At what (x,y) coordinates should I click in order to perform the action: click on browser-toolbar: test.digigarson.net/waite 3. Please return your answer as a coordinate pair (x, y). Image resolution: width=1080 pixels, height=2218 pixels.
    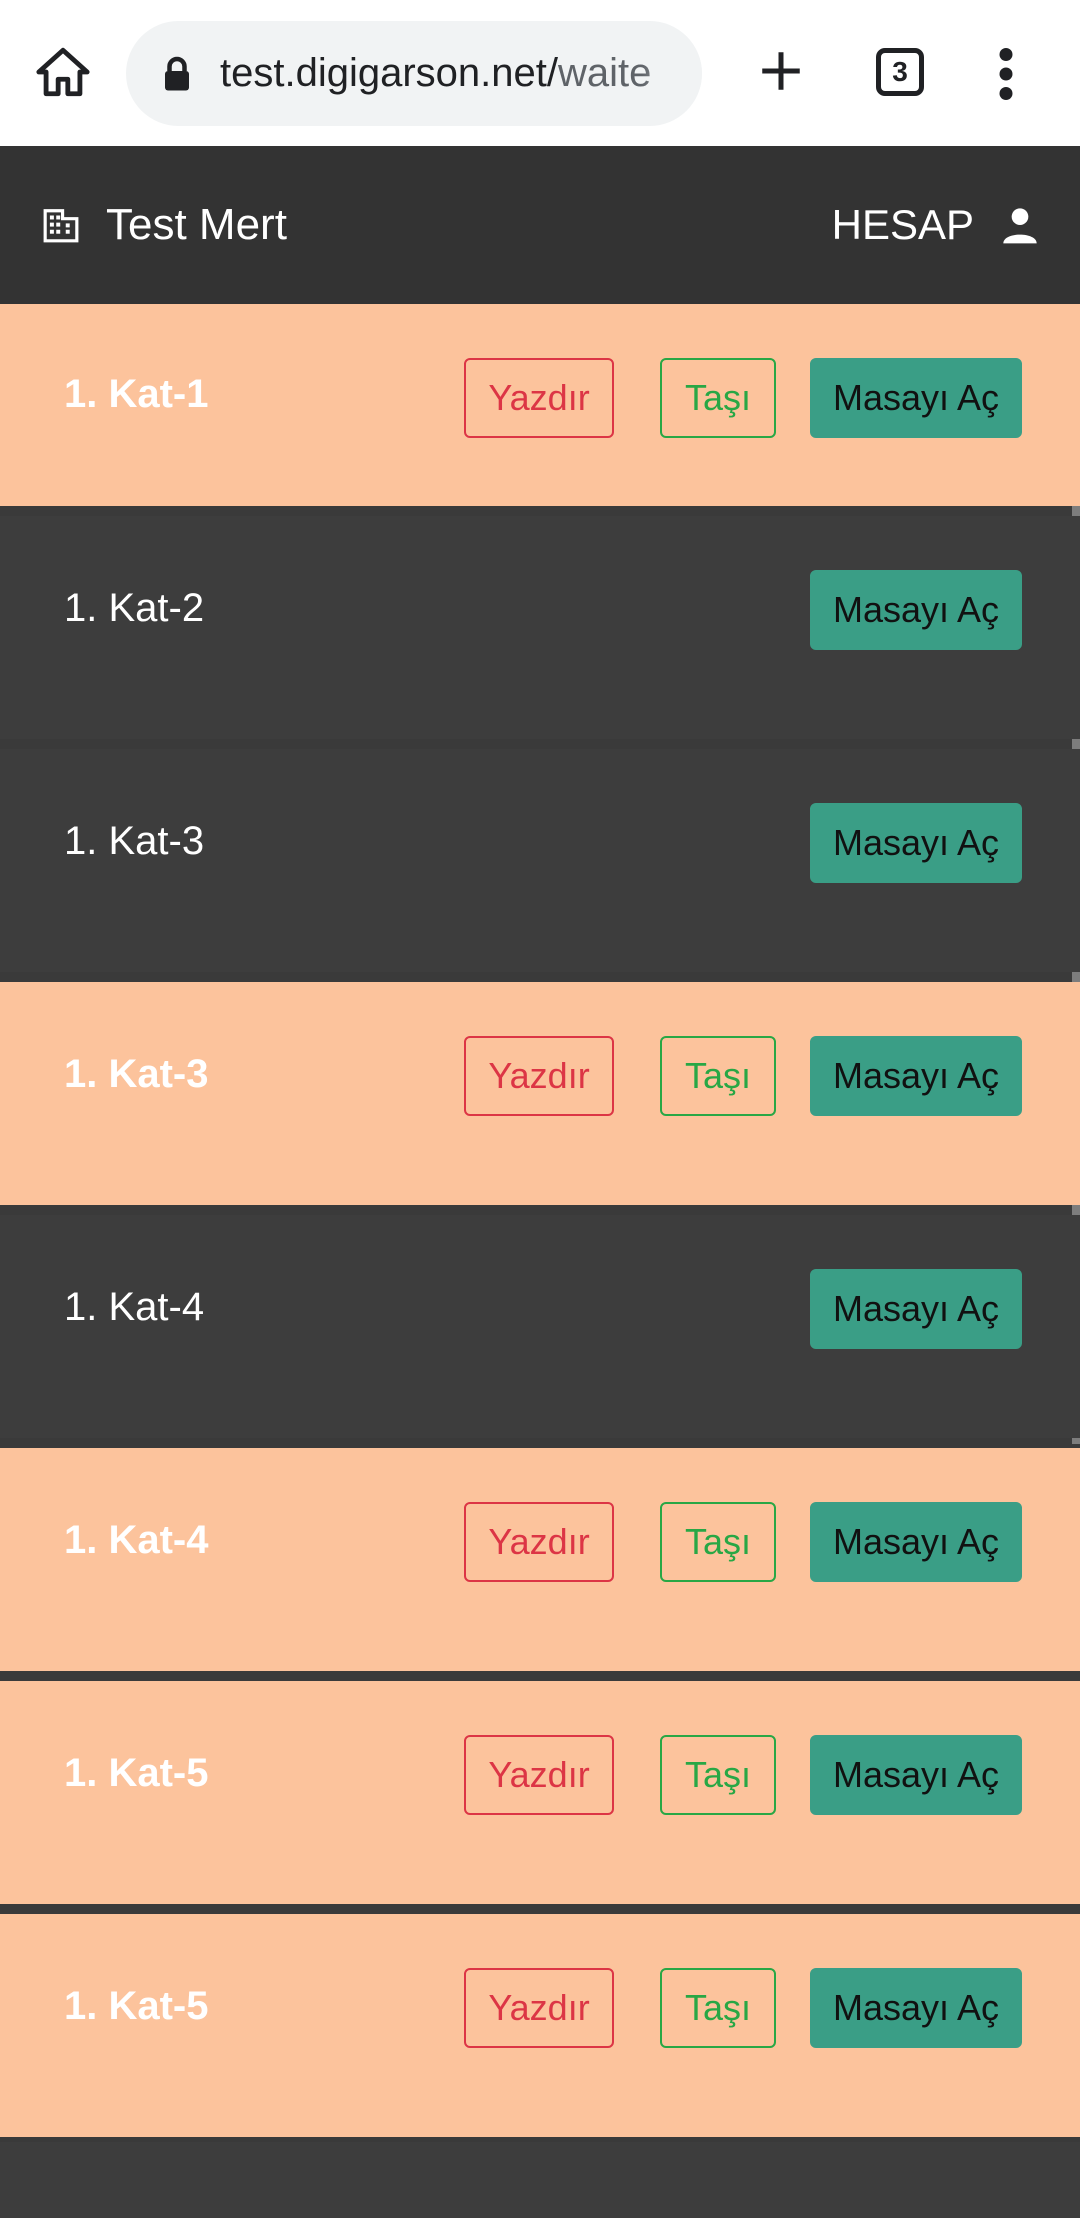
    Looking at the image, I should click on (540, 73).